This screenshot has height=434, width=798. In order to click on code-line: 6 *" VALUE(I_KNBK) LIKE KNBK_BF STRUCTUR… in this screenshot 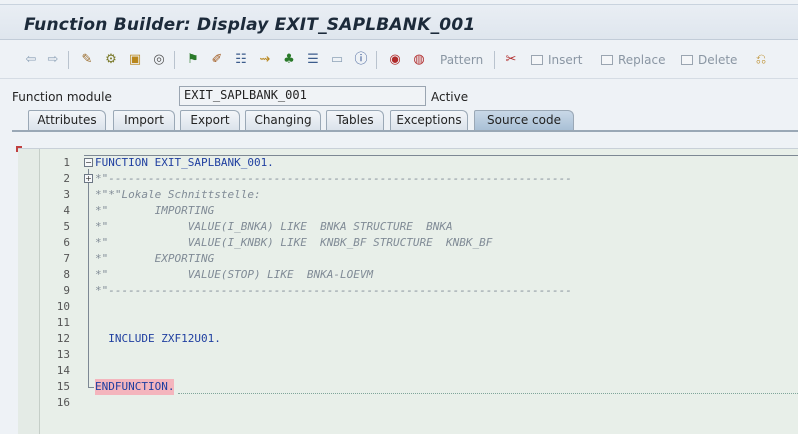, I will do `click(408, 243)`.